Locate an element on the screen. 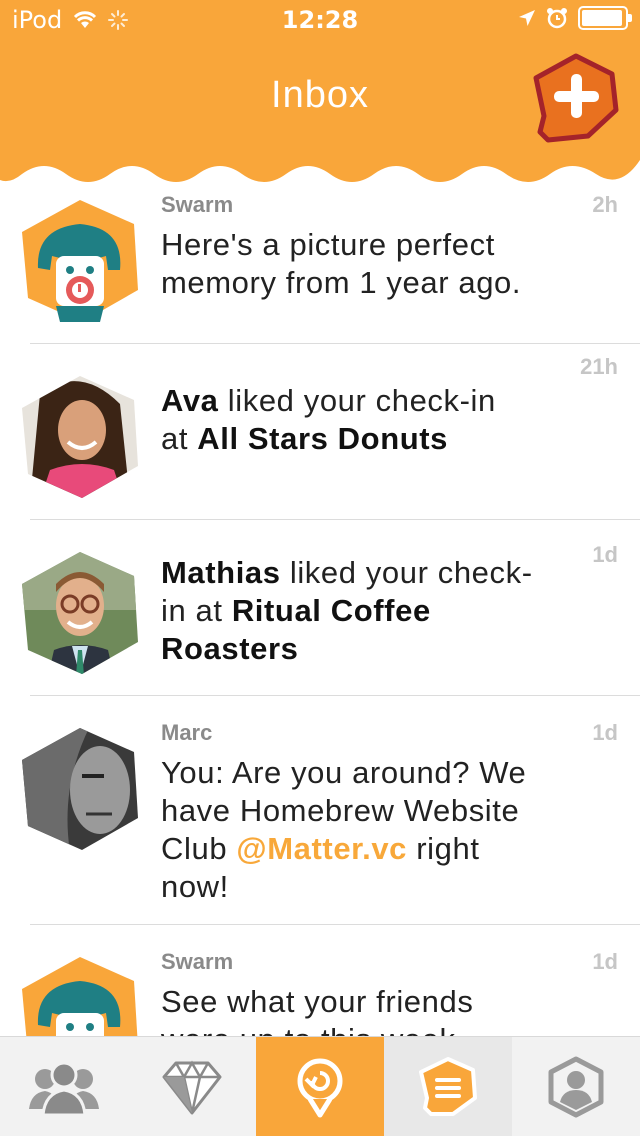 This screenshot has height=1136, width=640. mathias-avatar is located at coordinates (80, 613).